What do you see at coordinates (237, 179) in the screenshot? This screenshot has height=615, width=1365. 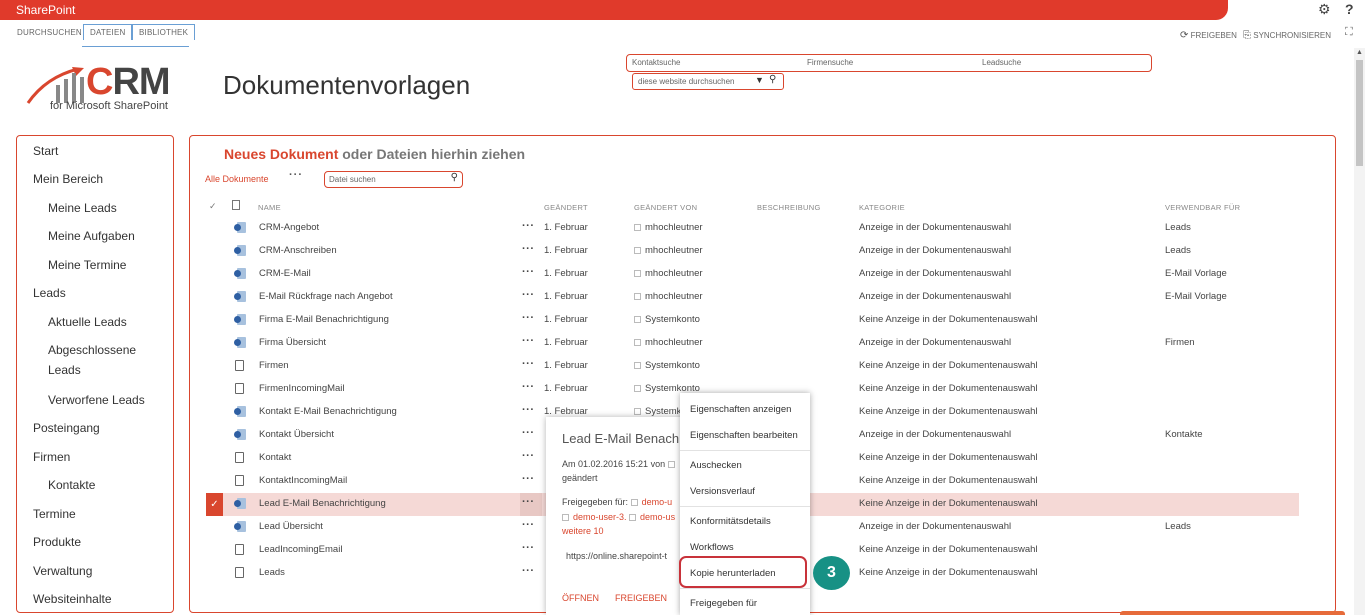 I see `all-documents-view: Alle Dokumente` at bounding box center [237, 179].